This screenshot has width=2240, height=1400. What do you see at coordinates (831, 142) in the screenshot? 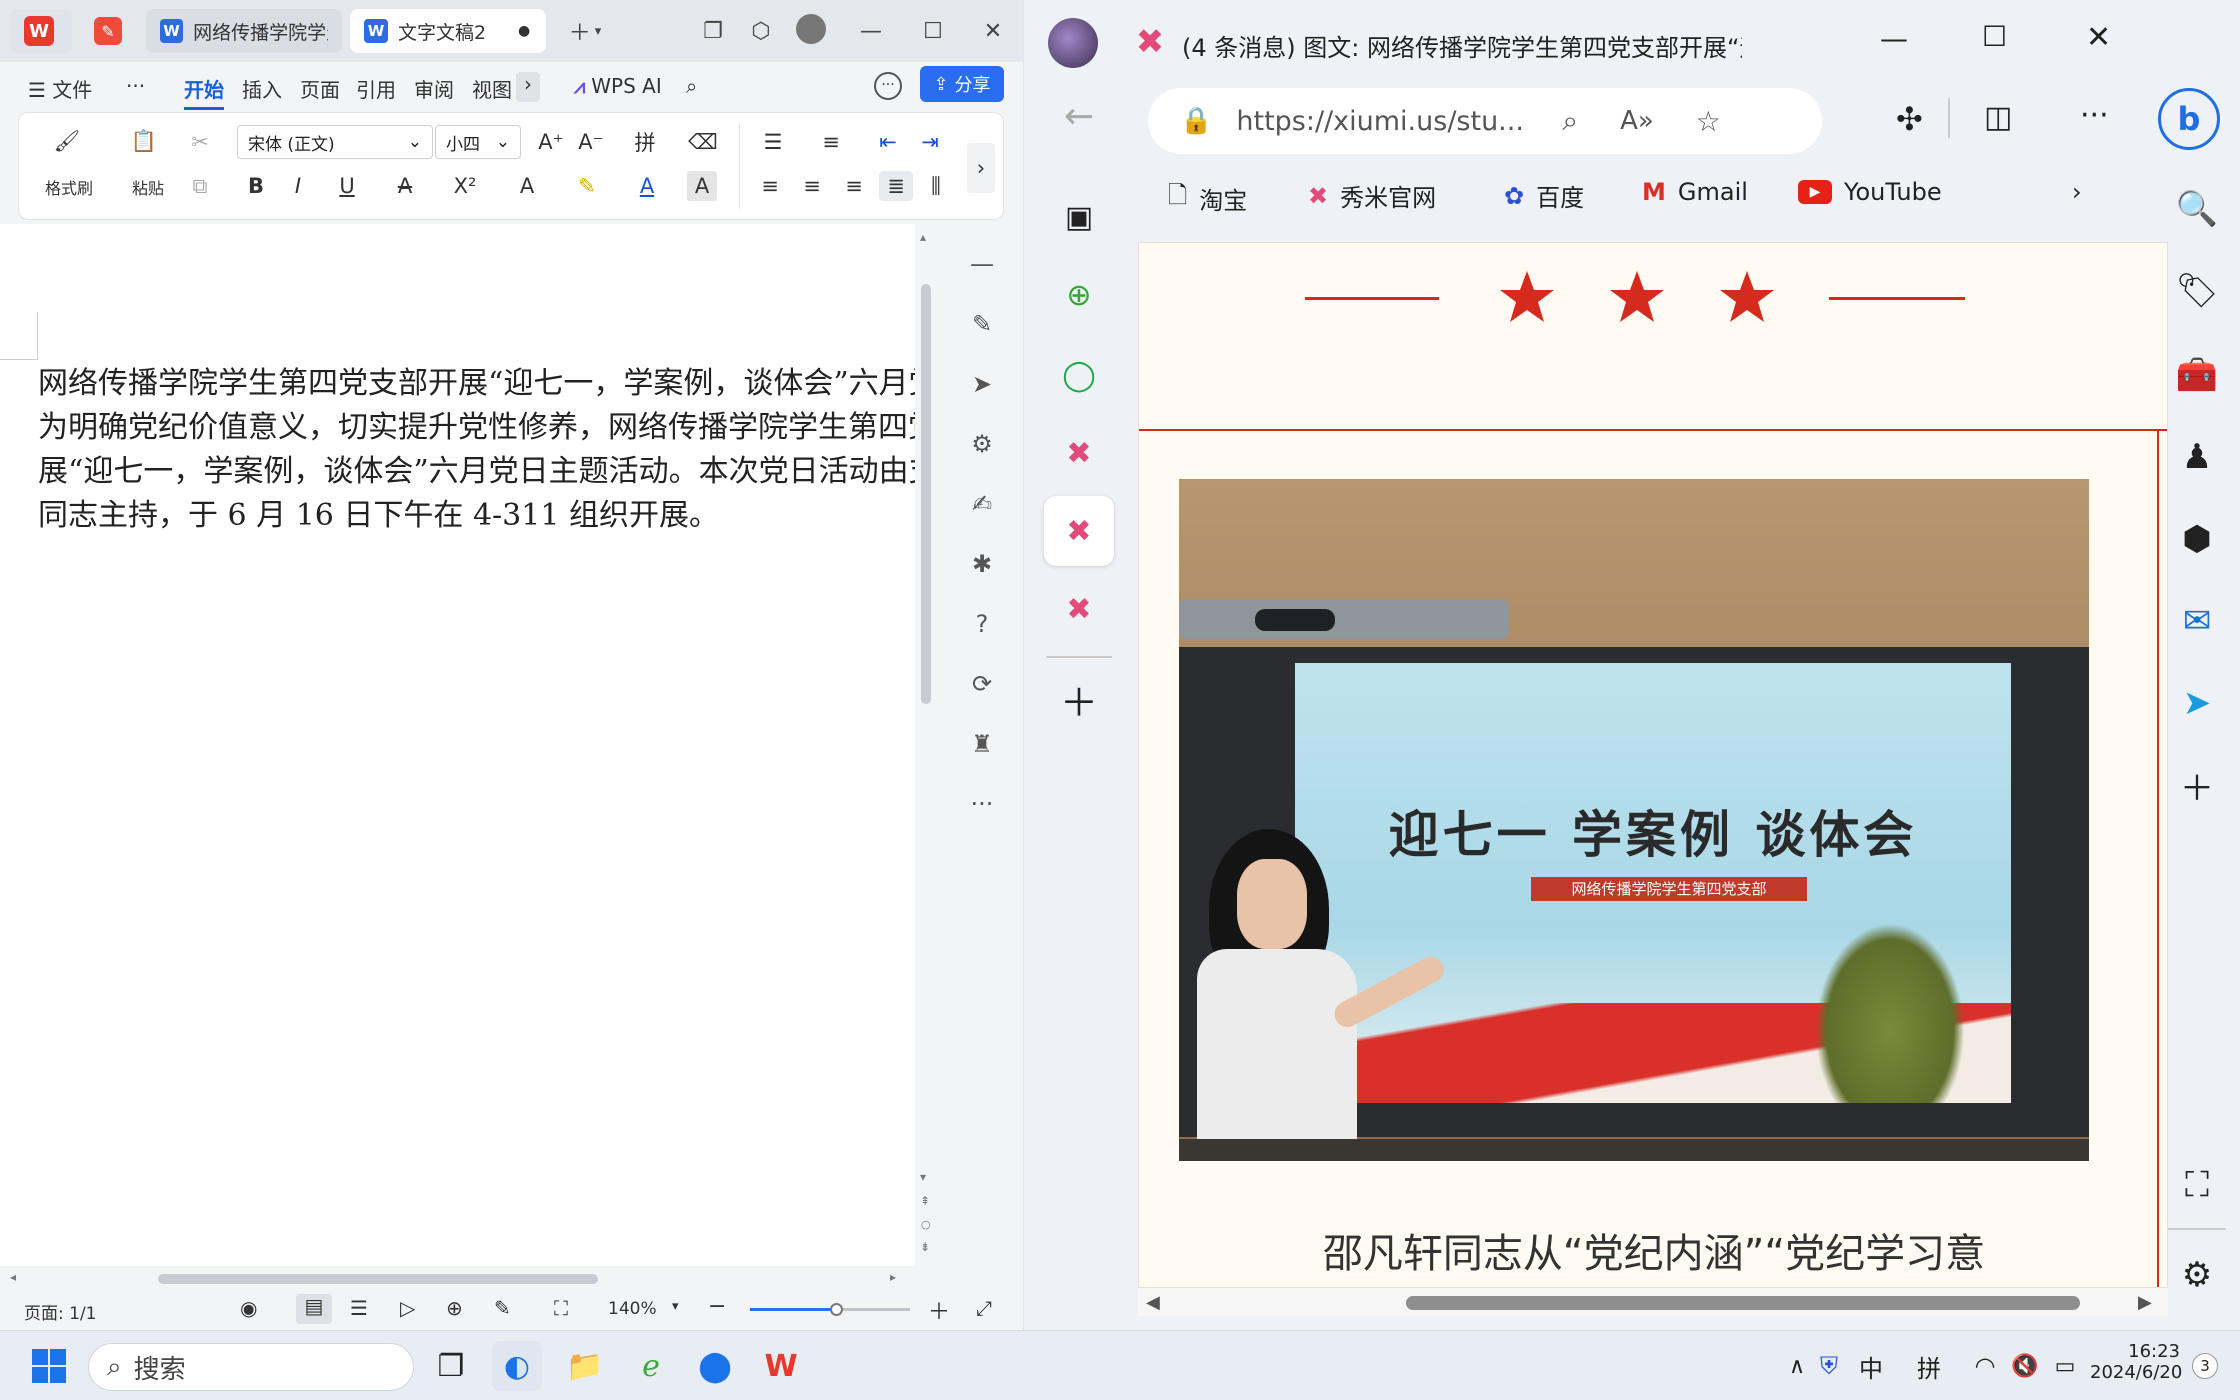
I see `numbered-list-icon: ≡` at bounding box center [831, 142].